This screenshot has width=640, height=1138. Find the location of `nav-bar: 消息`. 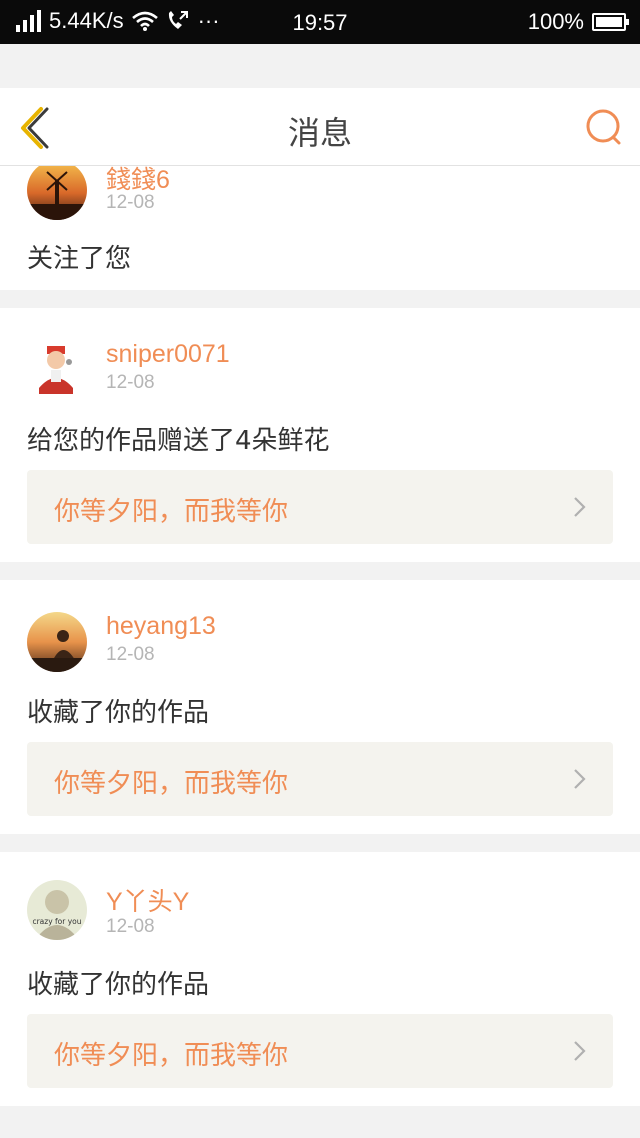

nav-bar: 消息 is located at coordinates (320, 127).